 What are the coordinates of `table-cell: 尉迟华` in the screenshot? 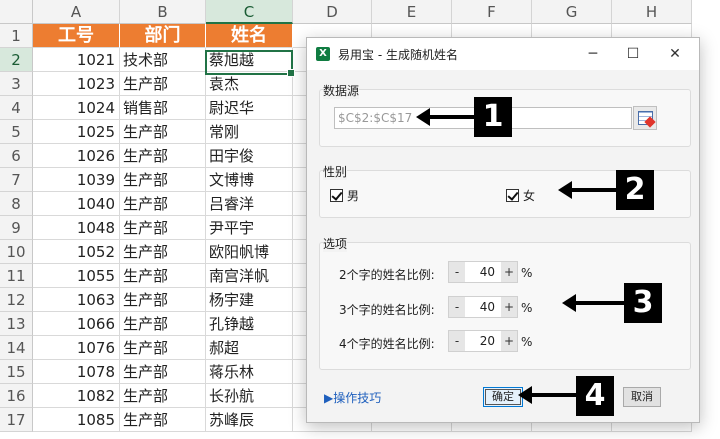 It's located at (249, 108).